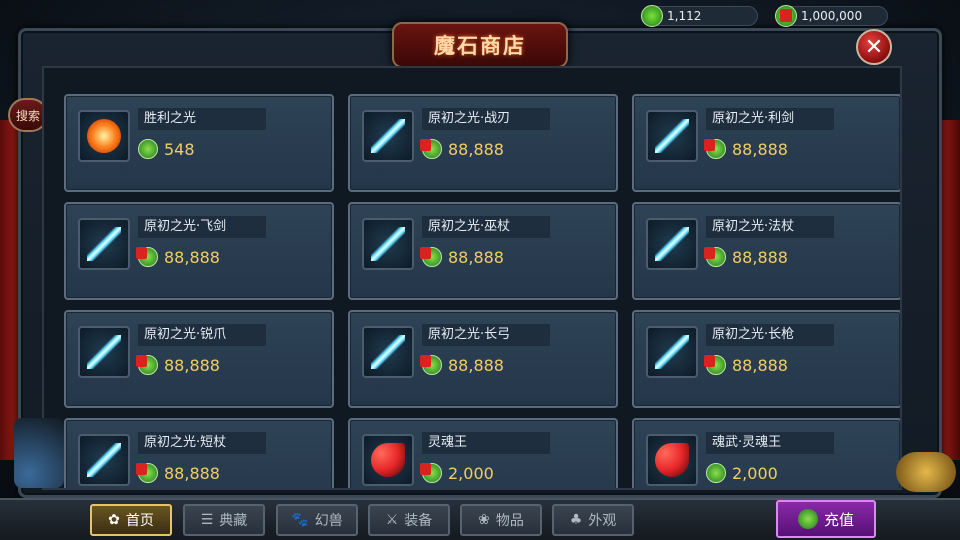 The width and height of the screenshot is (960, 540). I want to click on shop-item-card: 原初之光·长枪 88,888, so click(766, 359).